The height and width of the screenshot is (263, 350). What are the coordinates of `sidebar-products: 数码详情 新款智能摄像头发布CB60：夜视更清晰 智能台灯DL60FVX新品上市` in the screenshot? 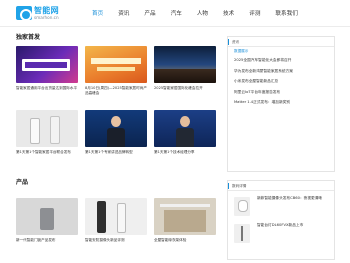 It's located at (281, 220).